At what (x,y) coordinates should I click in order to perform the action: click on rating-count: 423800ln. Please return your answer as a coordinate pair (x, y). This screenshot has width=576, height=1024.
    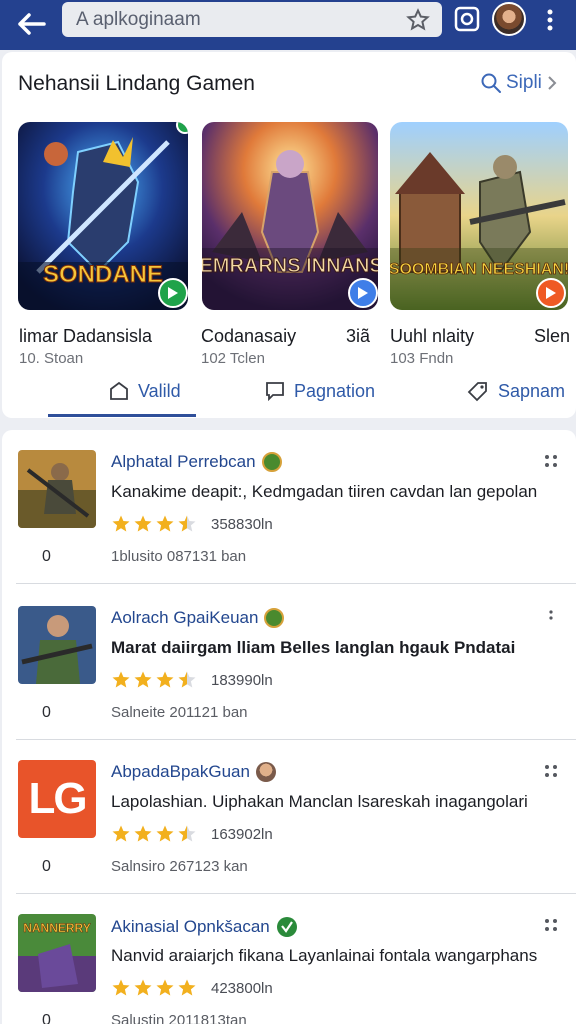
    Looking at the image, I should click on (242, 988).